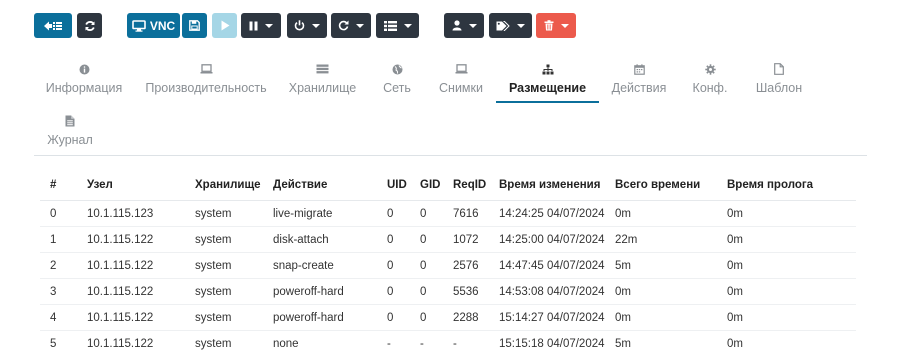 The image size is (900, 359). Describe the element at coordinates (469, 185) in the screenshot. I see `column-header-reqid: ReqID` at that location.